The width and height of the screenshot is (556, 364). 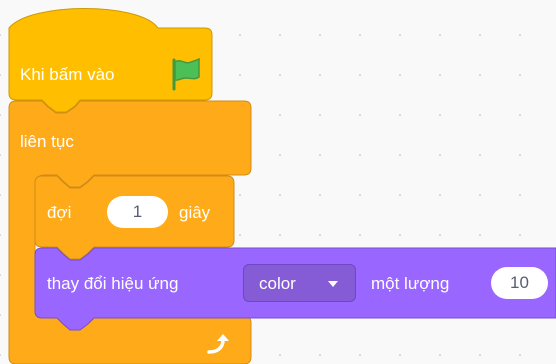 I want to click on forever-block-label: liên tục, so click(x=47, y=141).